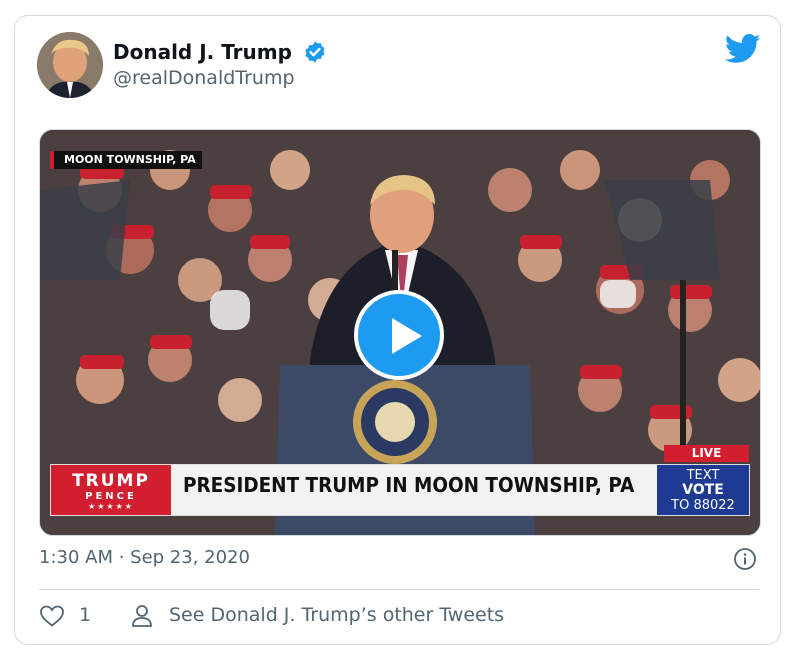  Describe the element at coordinates (745, 559) in the screenshot. I see `info-icon` at that location.